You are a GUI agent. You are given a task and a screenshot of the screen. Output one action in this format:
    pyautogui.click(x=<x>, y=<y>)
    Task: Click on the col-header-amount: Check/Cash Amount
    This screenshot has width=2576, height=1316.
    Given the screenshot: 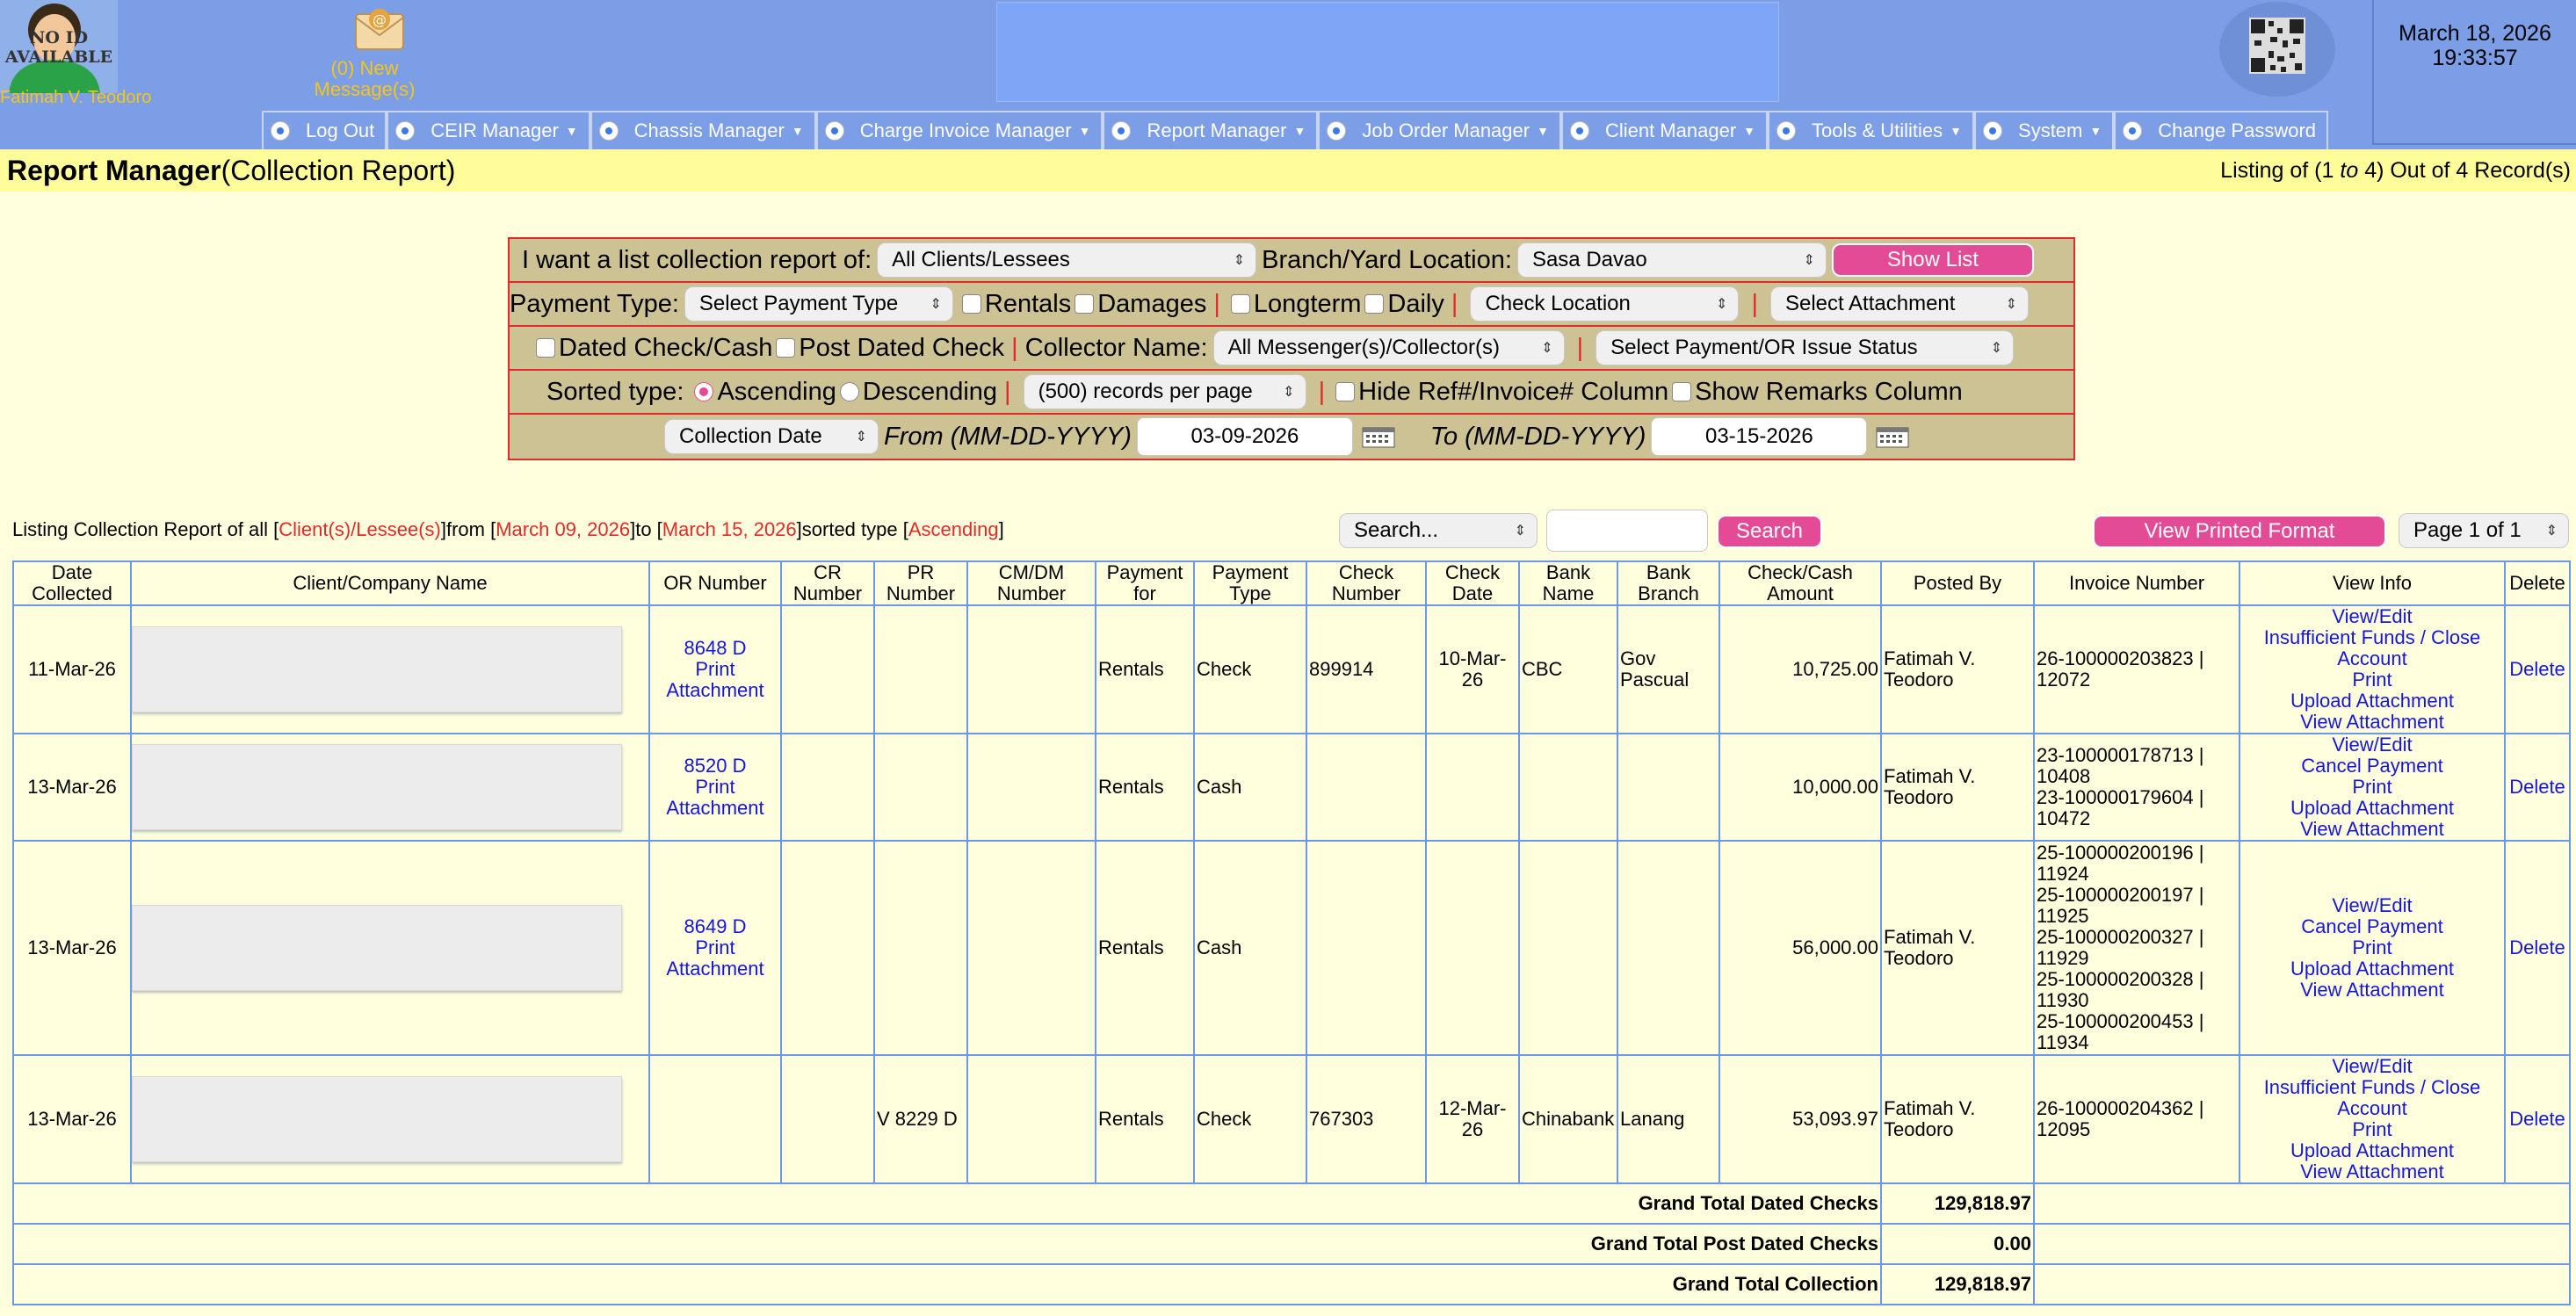 What is the action you would take?
    pyautogui.click(x=1800, y=583)
    